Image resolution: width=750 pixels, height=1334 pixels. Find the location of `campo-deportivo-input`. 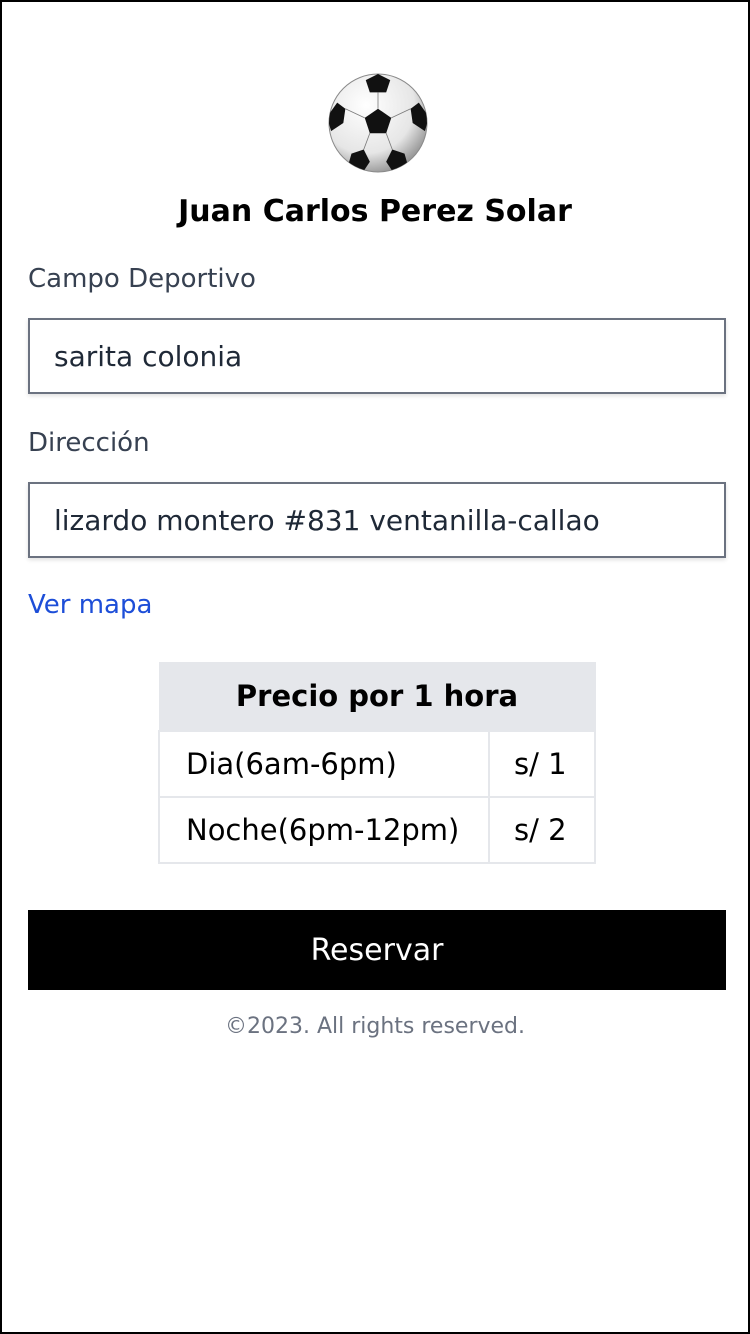

campo-deportivo-input is located at coordinates (377, 356).